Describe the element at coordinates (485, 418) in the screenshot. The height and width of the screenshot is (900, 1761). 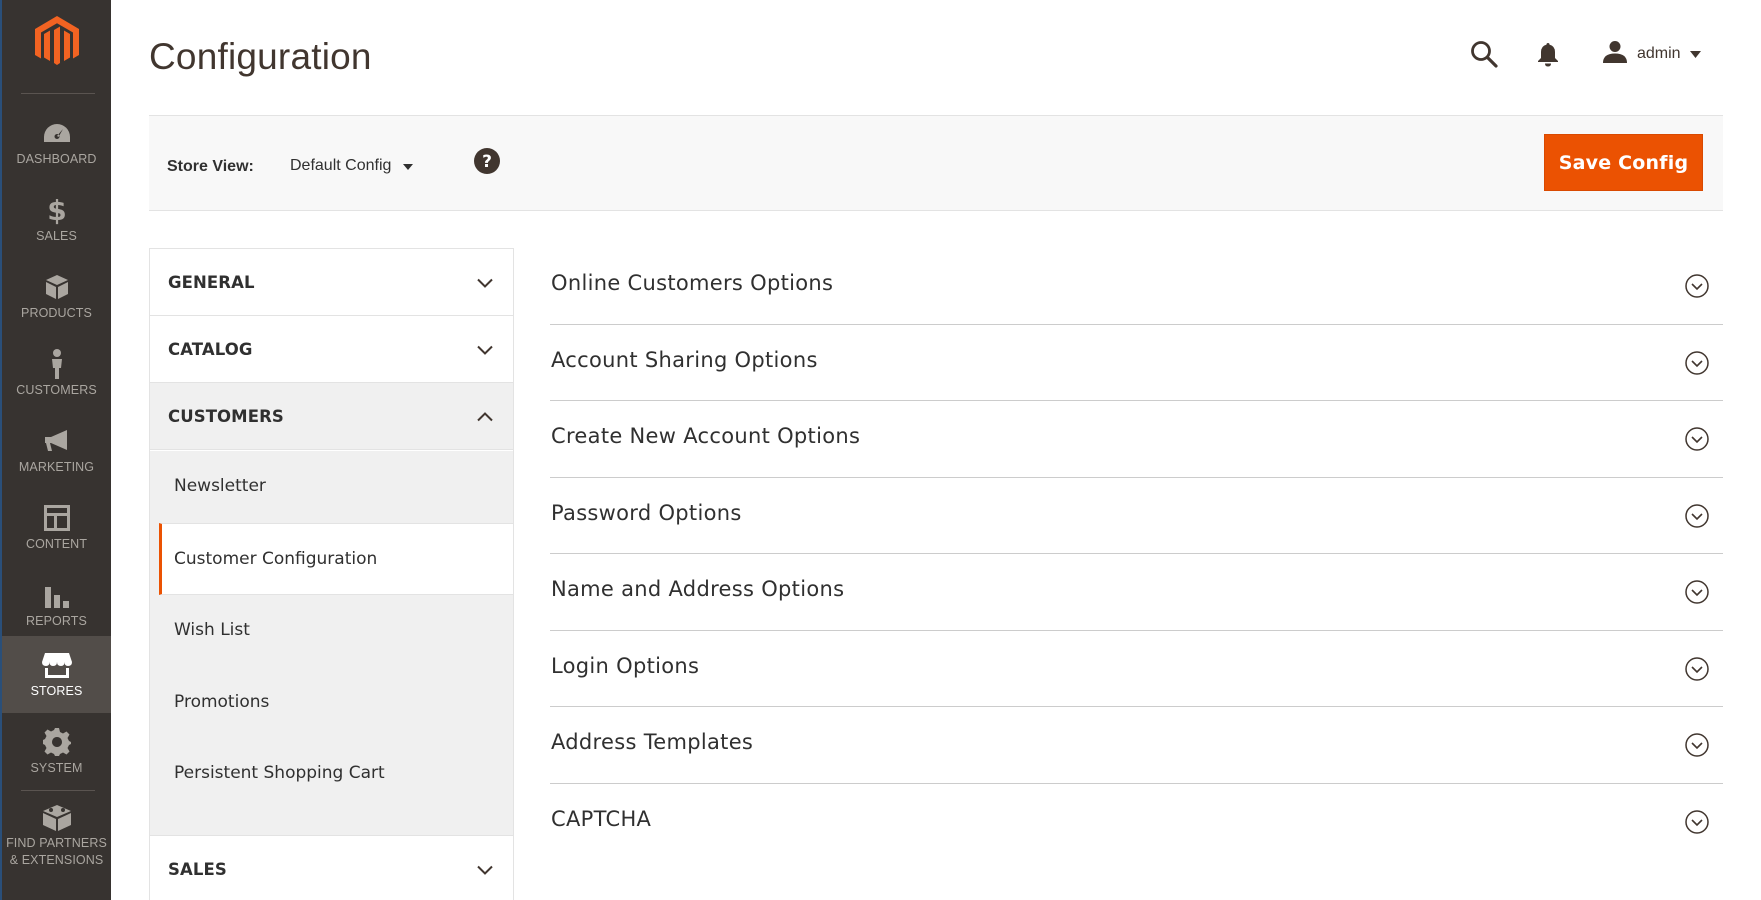
I see `chevron-up-icon` at that location.